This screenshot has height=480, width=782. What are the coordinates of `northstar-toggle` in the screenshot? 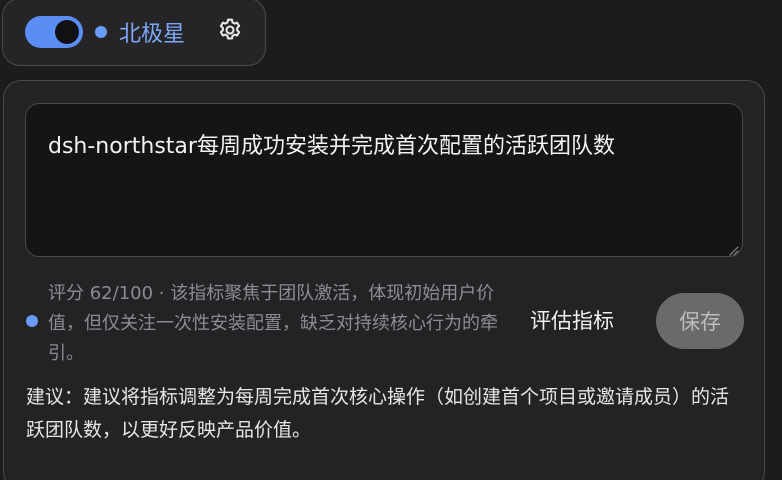 It's located at (54, 32).